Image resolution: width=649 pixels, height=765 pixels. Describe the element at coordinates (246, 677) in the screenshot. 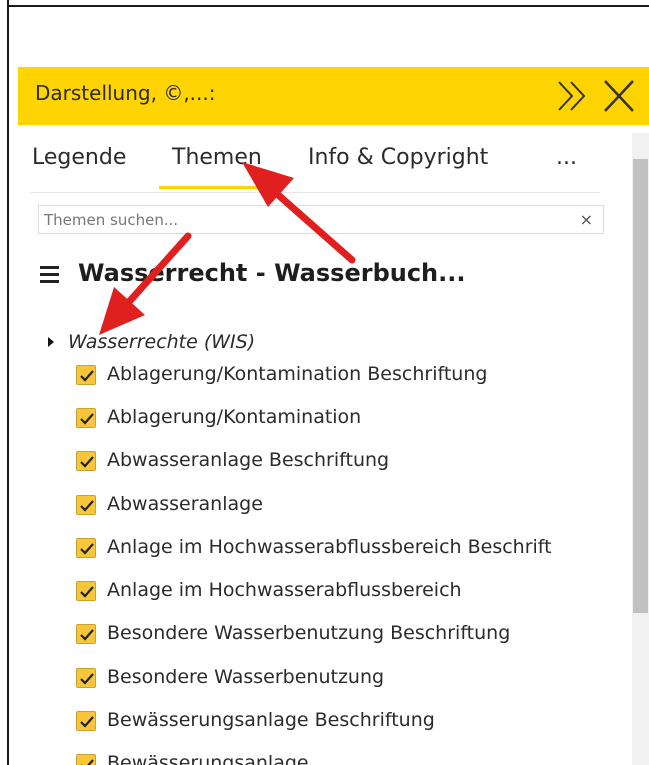

I see `layer-label: Besondere Wasserbenutzung` at that location.